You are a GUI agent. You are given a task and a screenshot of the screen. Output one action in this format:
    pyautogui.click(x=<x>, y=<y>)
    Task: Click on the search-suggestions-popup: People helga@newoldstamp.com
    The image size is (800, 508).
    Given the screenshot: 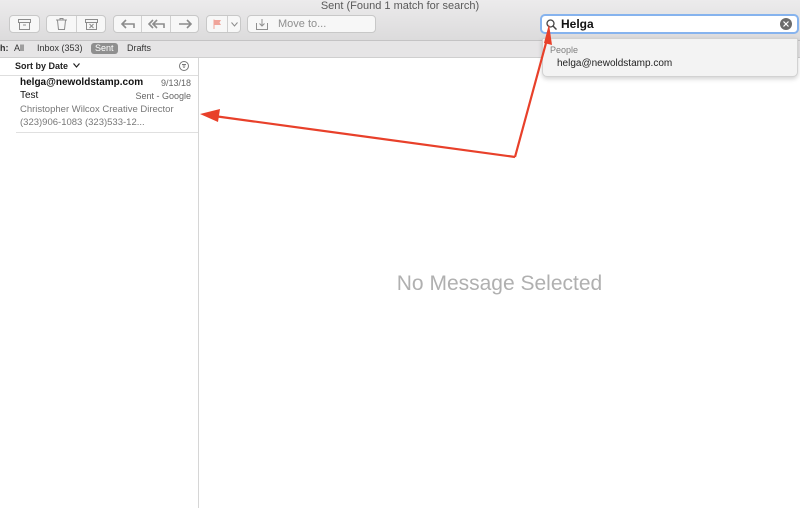 What is the action you would take?
    pyautogui.click(x=670, y=57)
    